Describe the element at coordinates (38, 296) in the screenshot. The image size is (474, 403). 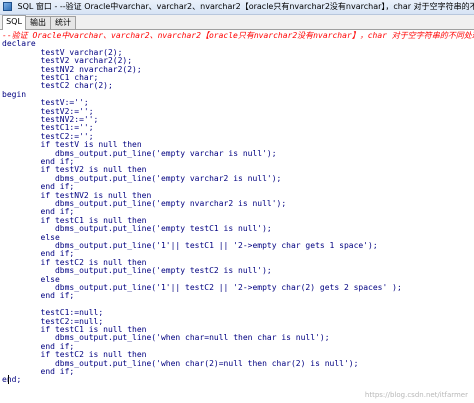
I see `code-line: end if;` at that location.